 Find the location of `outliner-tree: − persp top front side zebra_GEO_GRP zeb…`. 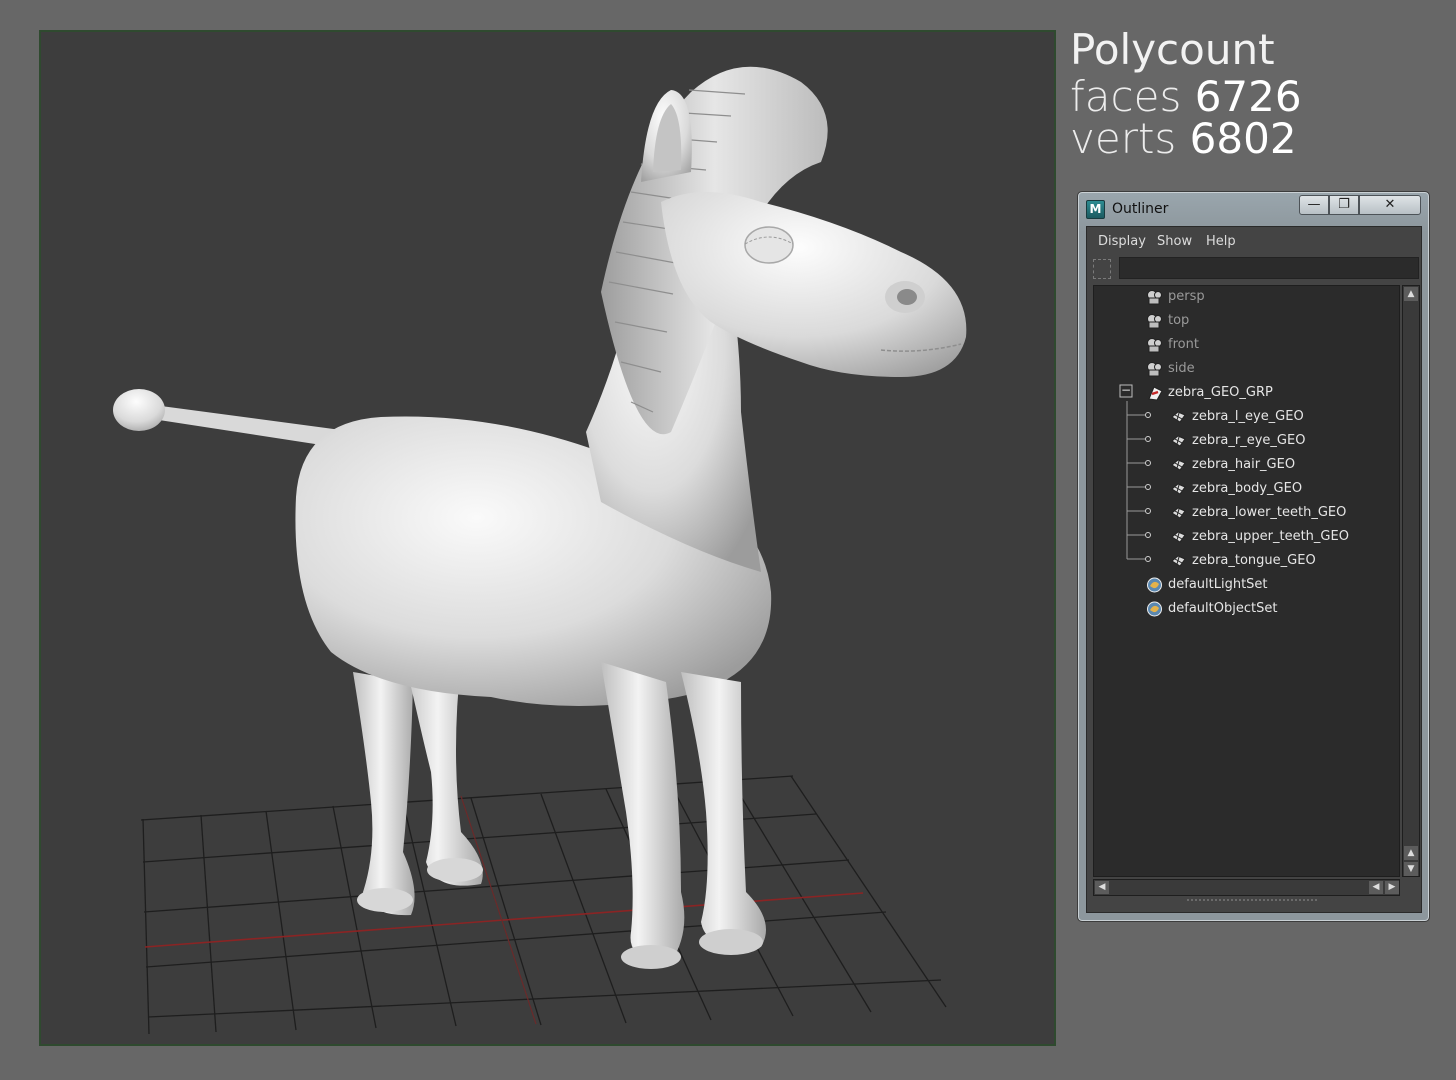

outliner-tree: − persp top front side zebra_GEO_GRP zeb… is located at coordinates (1246, 581).